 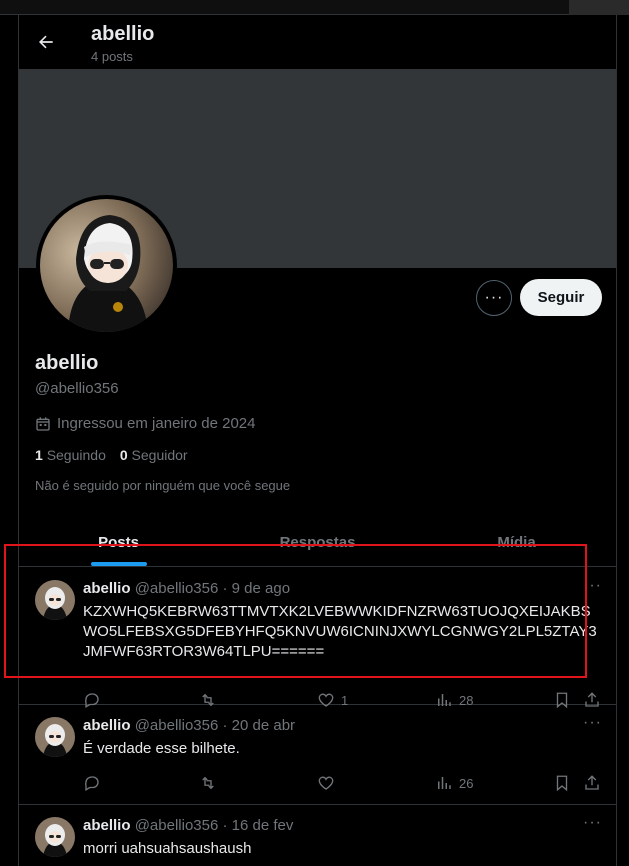 I want to click on follow-button: Seguir, so click(x=561, y=297).